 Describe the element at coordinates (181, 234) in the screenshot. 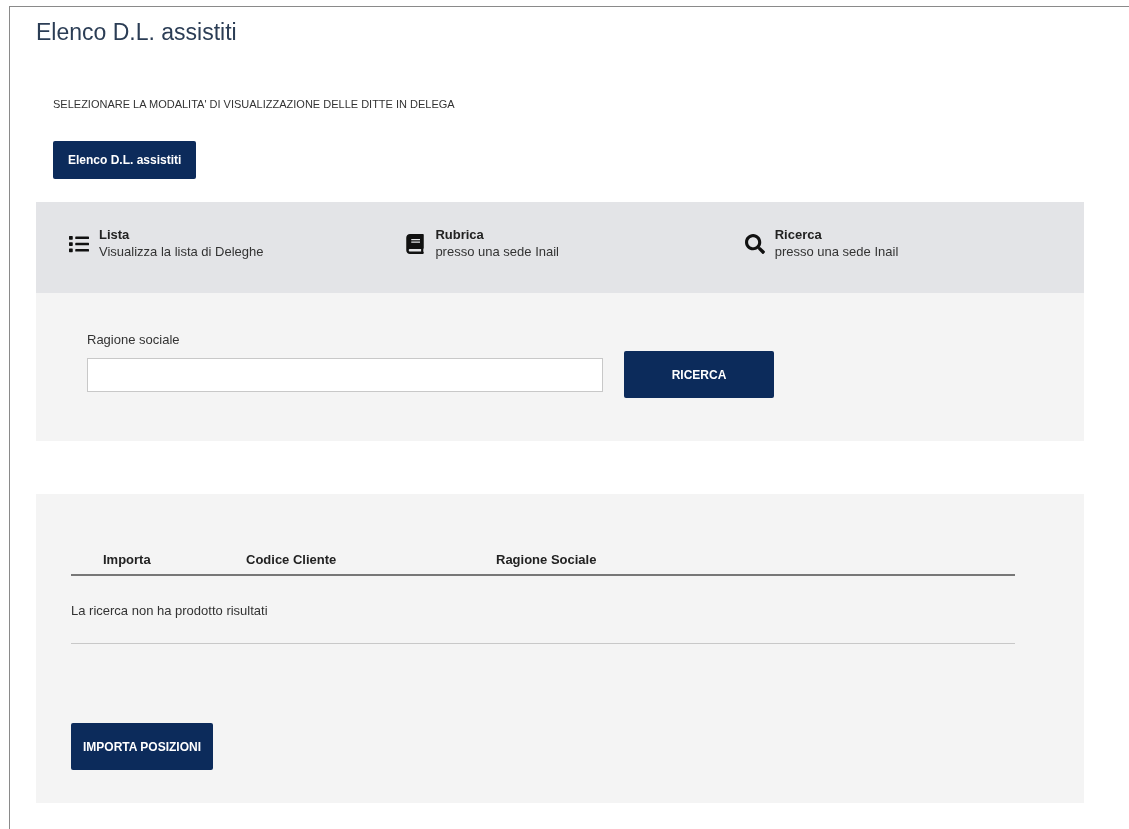

I see `tab-title: Lista` at that location.